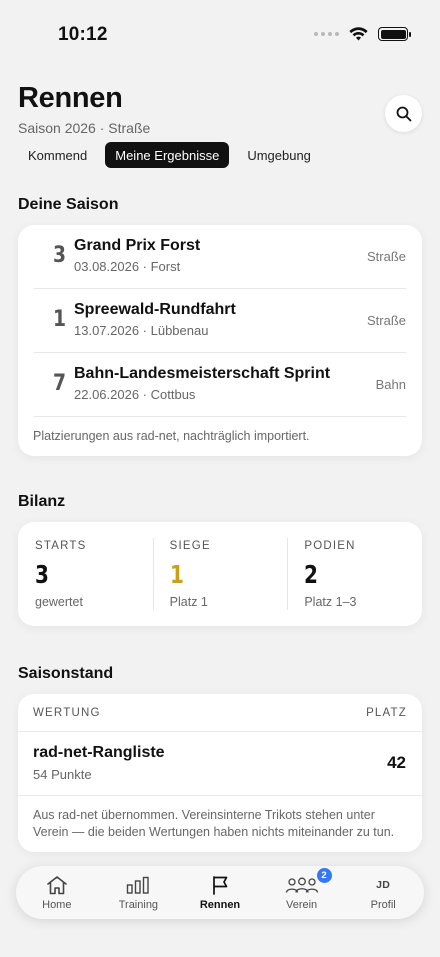 The image size is (440, 957). I want to click on standing-points: 54 Punkte, so click(62, 774).